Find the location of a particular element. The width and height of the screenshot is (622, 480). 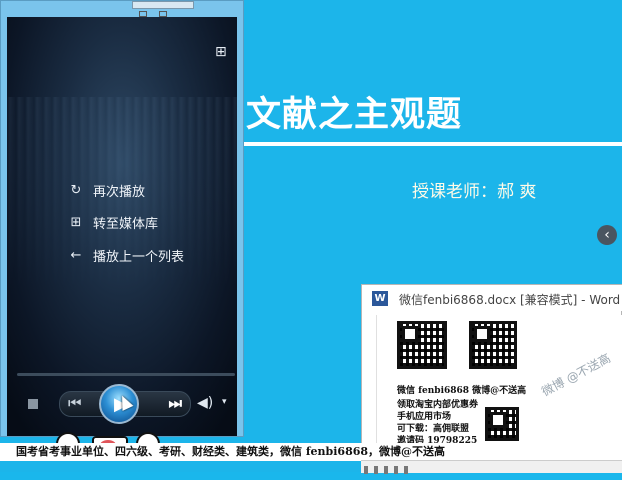

menu-item-replay: ↻ 再次播放 is located at coordinates (106, 190).